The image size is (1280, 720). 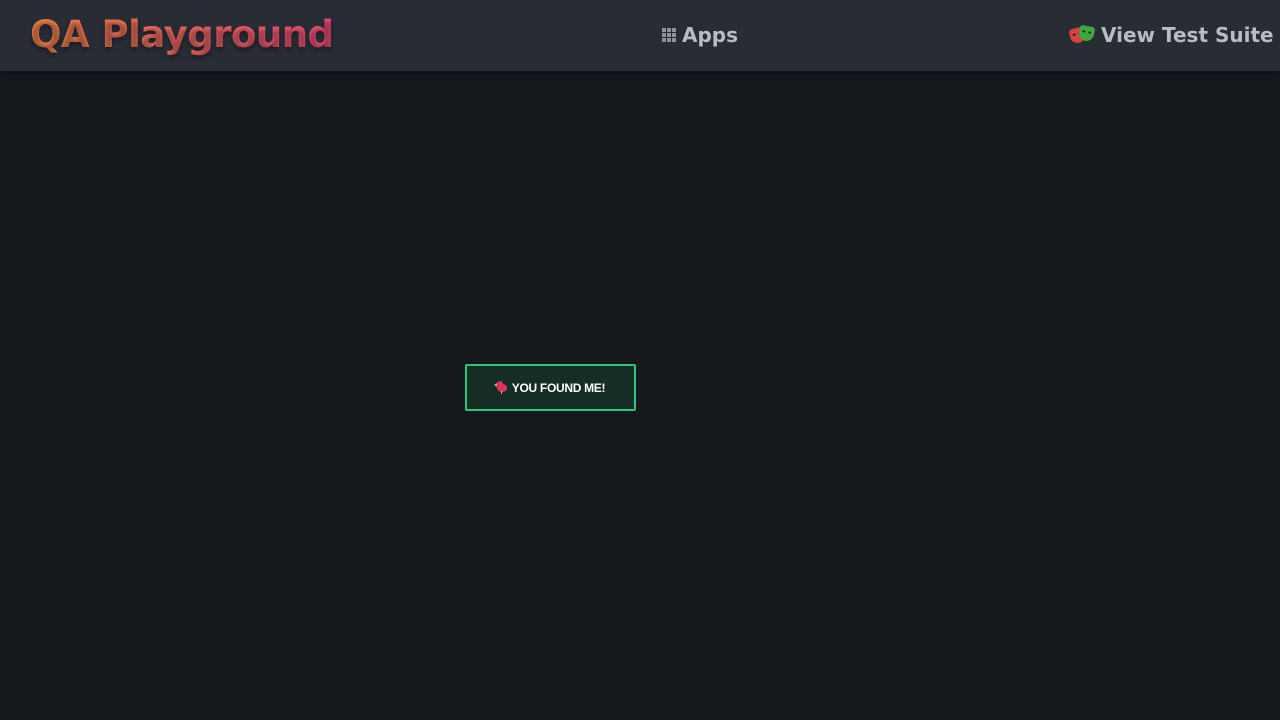 I want to click on apps-grid-icon, so click(x=669, y=35).